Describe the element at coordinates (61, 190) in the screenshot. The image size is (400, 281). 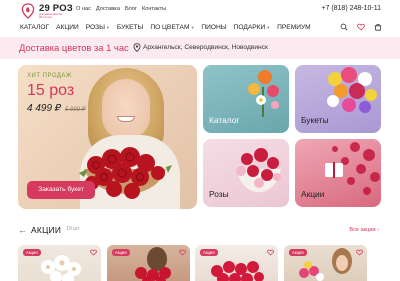
I see `order-bouquet-button: Заказать букет` at that location.